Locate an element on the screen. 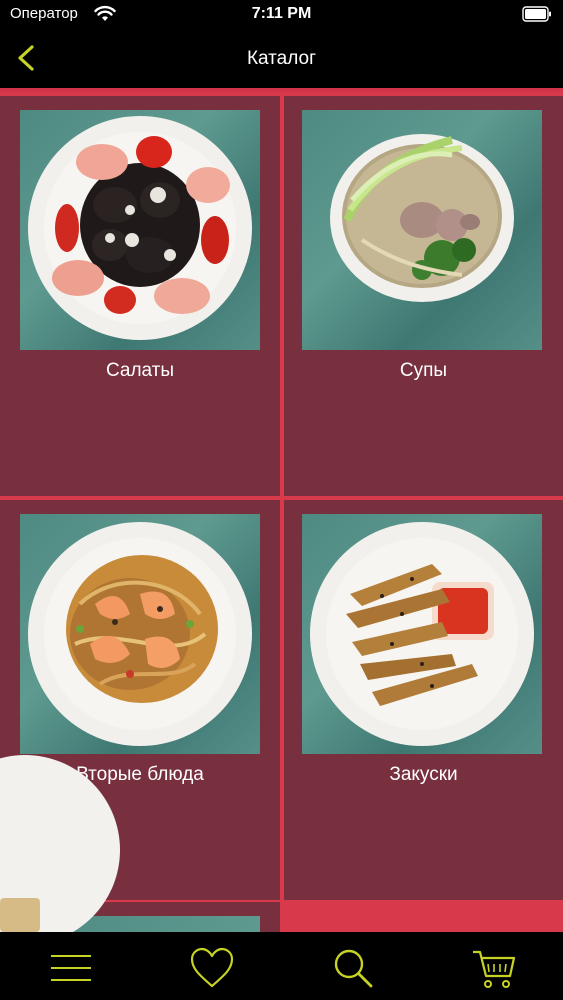  search-icon is located at coordinates (353, 968).